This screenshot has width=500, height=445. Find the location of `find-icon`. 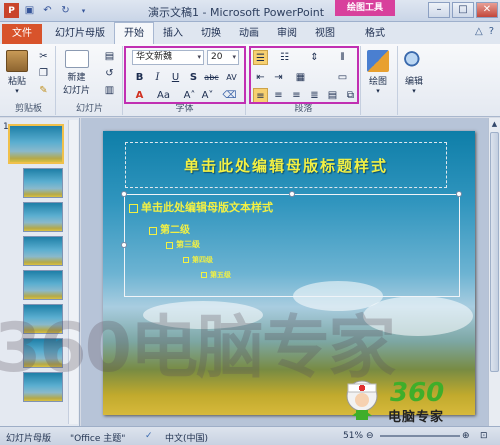

find-icon is located at coordinates (414, 61).